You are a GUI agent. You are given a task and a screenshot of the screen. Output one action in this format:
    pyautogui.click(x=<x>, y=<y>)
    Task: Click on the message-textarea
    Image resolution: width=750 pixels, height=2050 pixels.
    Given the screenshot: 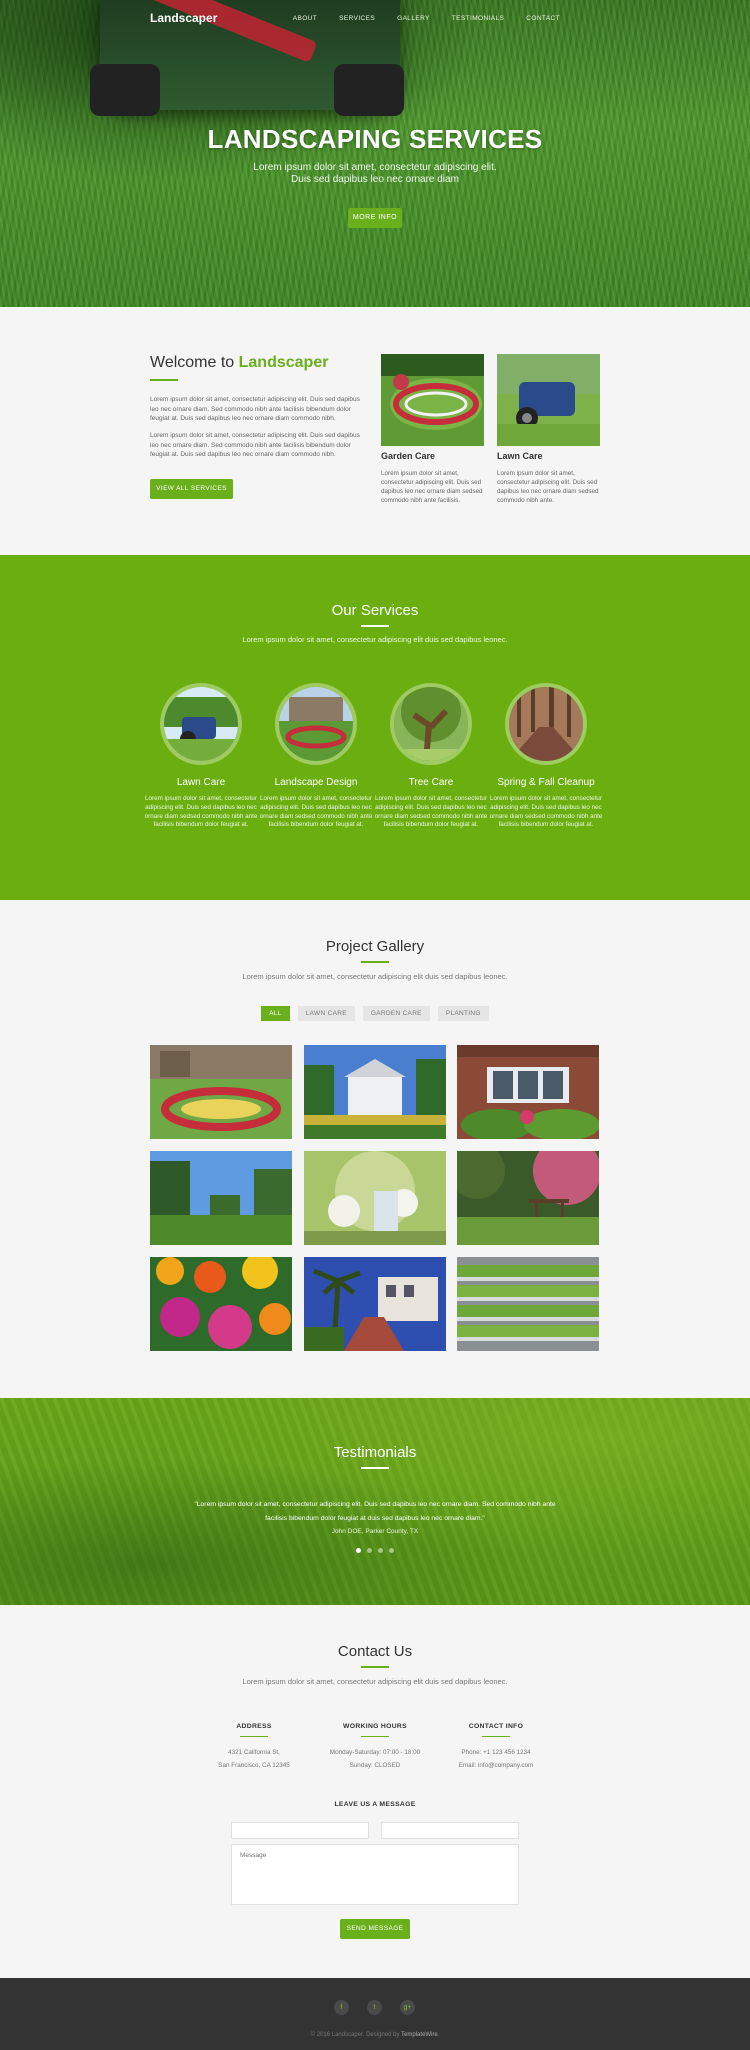 What is the action you would take?
    pyautogui.click(x=375, y=1874)
    